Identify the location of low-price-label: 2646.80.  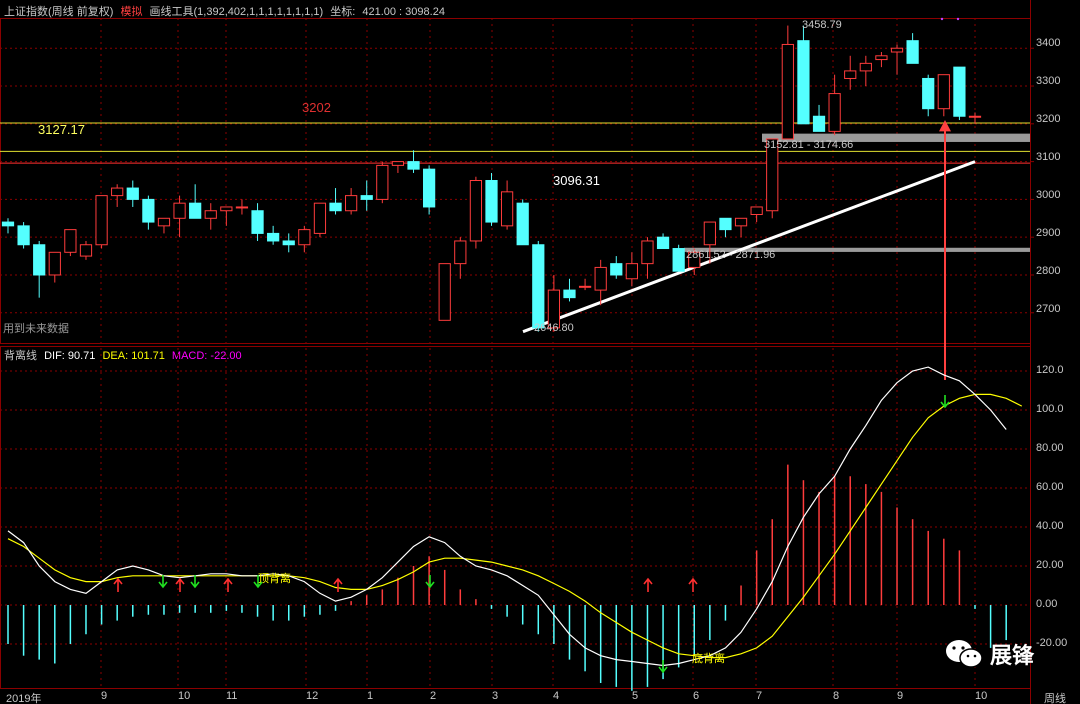
(554, 328).